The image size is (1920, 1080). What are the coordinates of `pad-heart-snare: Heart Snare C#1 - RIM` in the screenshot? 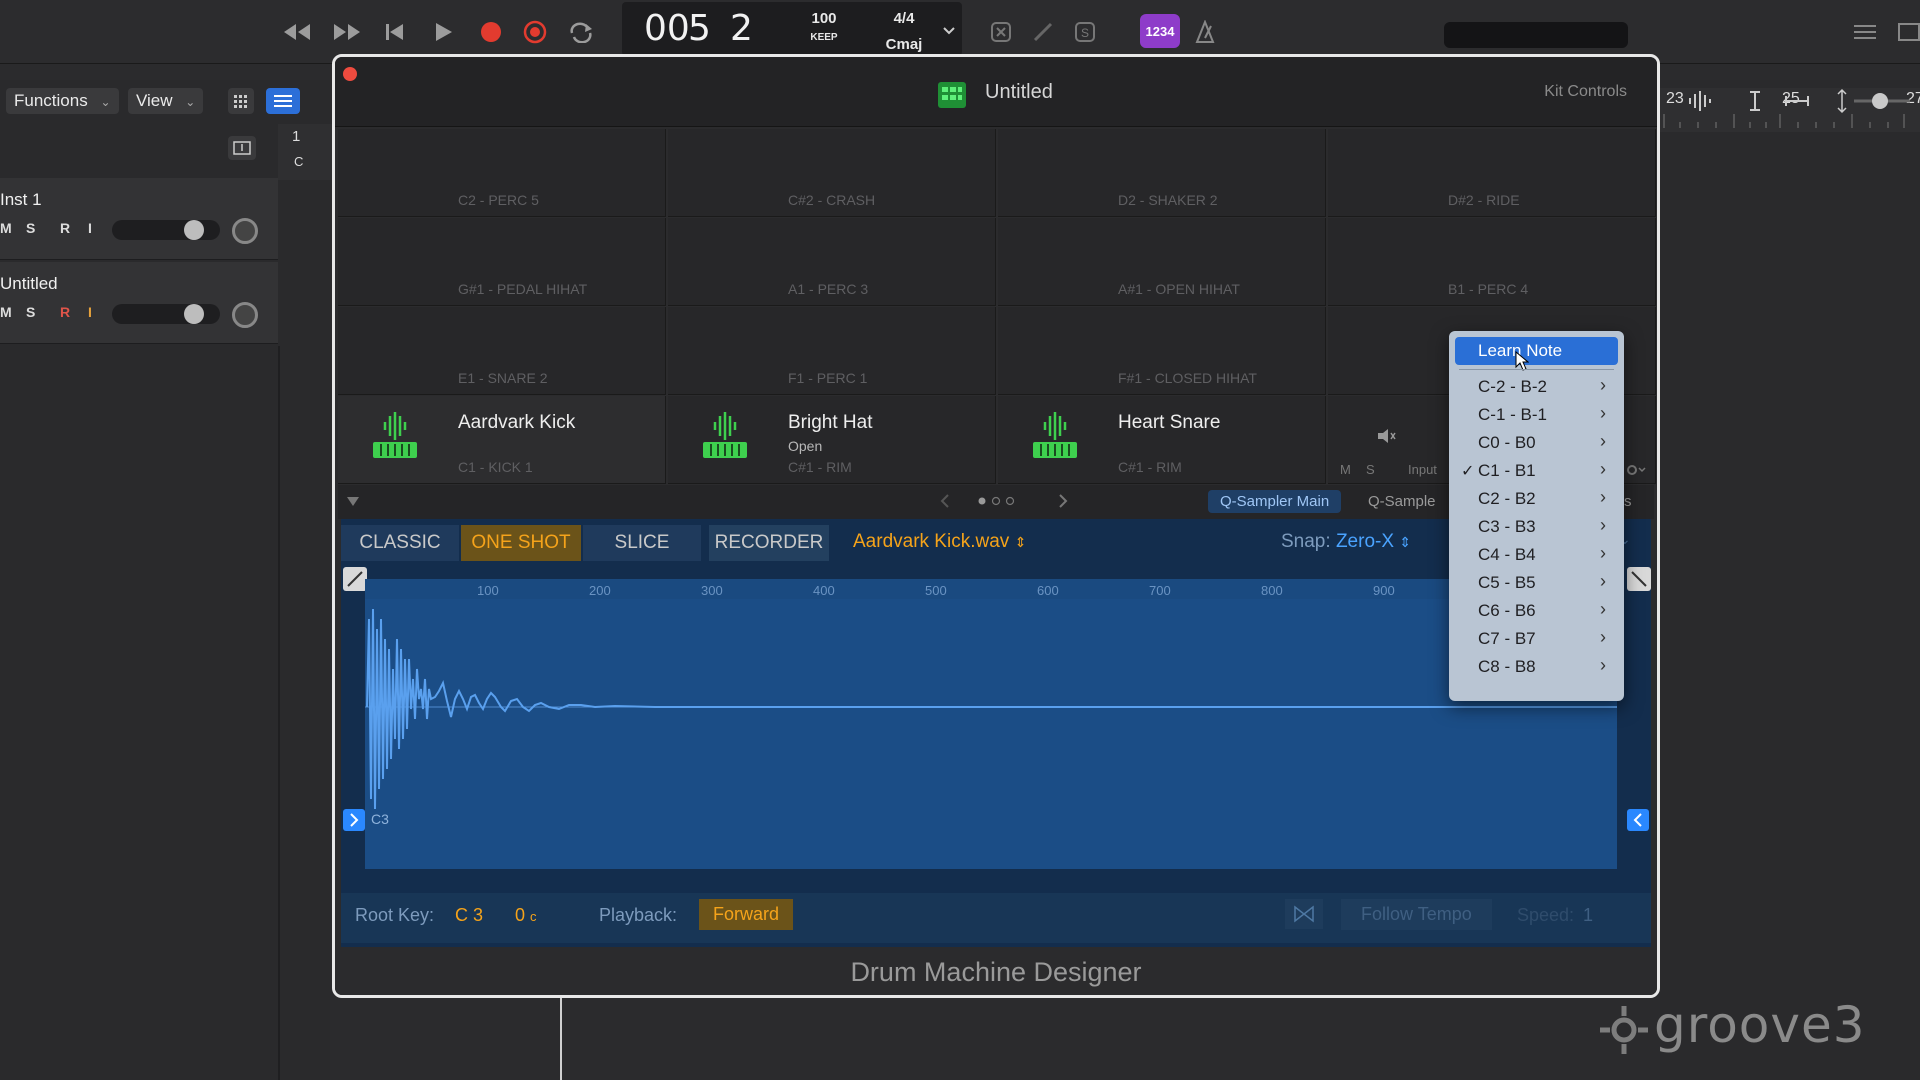 It's located at (1162, 440).